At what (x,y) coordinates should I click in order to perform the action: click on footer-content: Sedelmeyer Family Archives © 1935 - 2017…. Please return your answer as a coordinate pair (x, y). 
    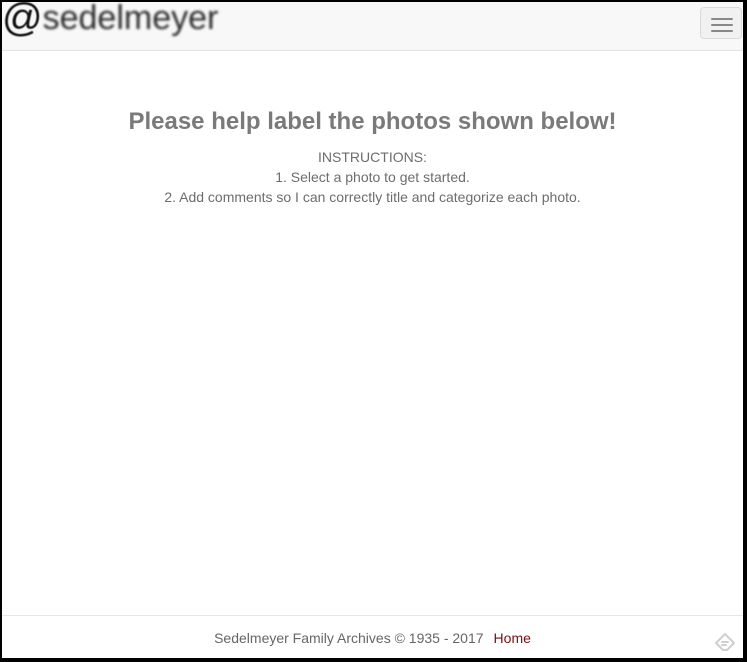
    Looking at the image, I should click on (372, 638).